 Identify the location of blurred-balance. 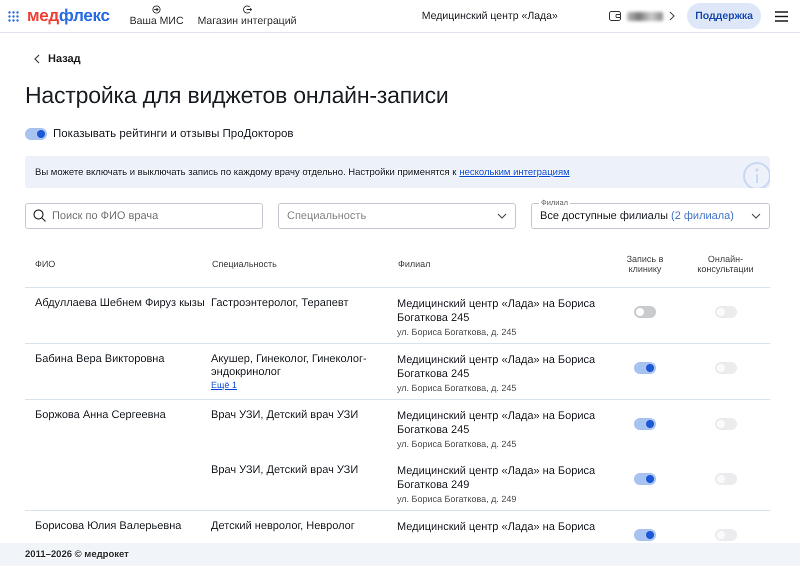
(645, 16).